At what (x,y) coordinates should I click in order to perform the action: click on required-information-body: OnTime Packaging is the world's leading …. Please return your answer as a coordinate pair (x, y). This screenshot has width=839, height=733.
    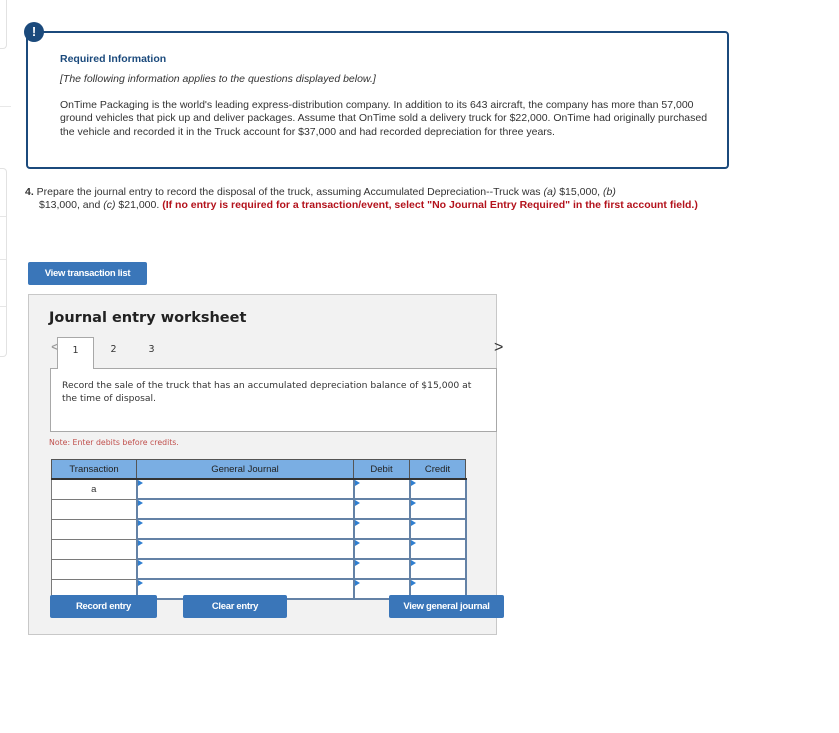
    Looking at the image, I should click on (384, 118).